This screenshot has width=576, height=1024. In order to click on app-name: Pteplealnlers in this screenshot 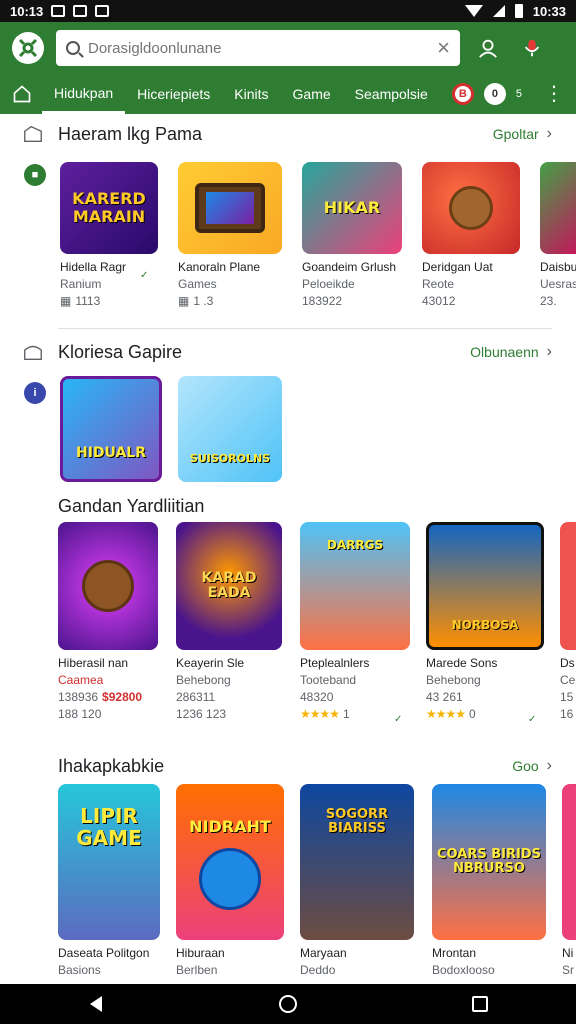, I will do `click(335, 663)`.